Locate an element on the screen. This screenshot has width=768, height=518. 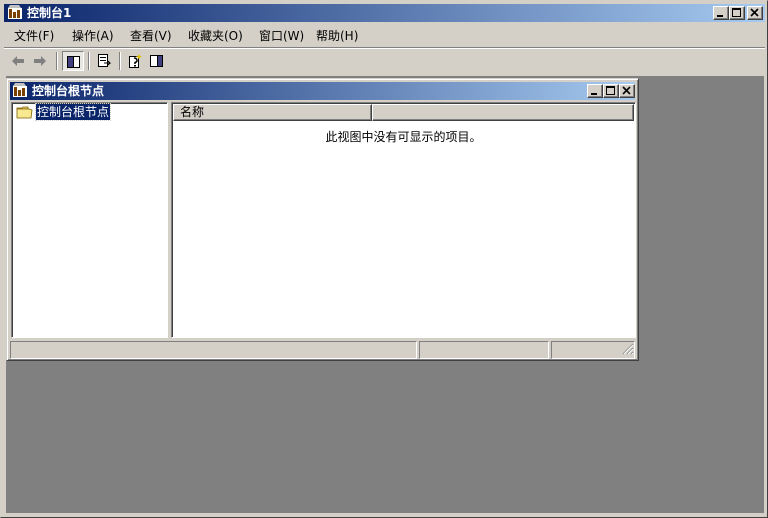
show-hide-tree-icon is located at coordinates (73, 62).